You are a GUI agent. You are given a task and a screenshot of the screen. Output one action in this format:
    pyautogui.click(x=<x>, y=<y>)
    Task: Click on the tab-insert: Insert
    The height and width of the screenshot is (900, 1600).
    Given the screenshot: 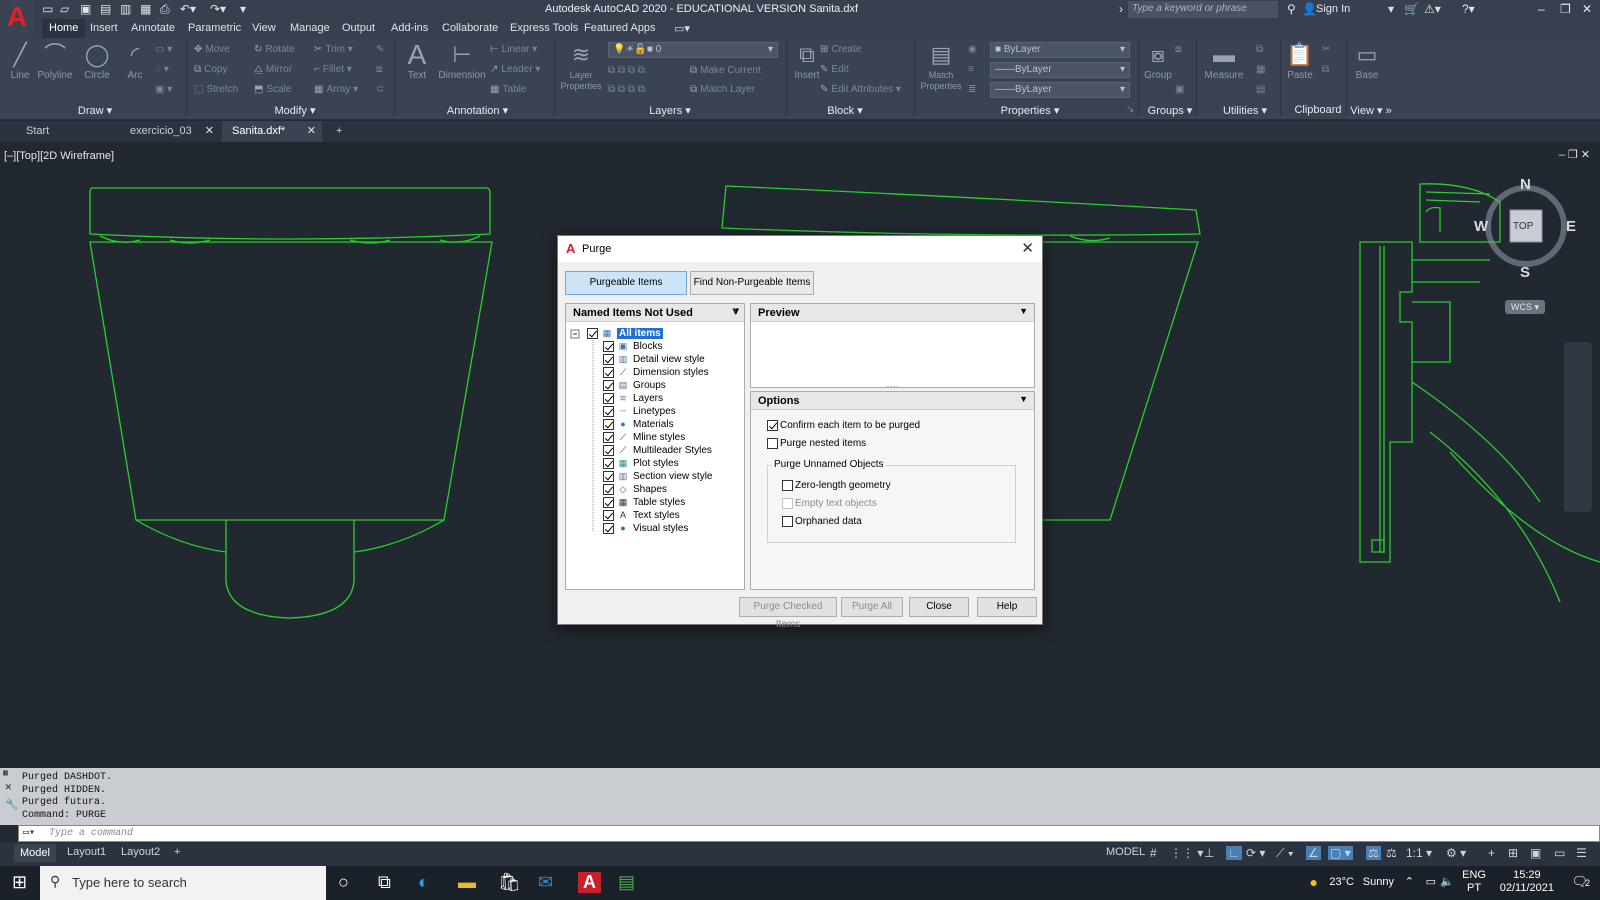 What is the action you would take?
    pyautogui.click(x=104, y=28)
    